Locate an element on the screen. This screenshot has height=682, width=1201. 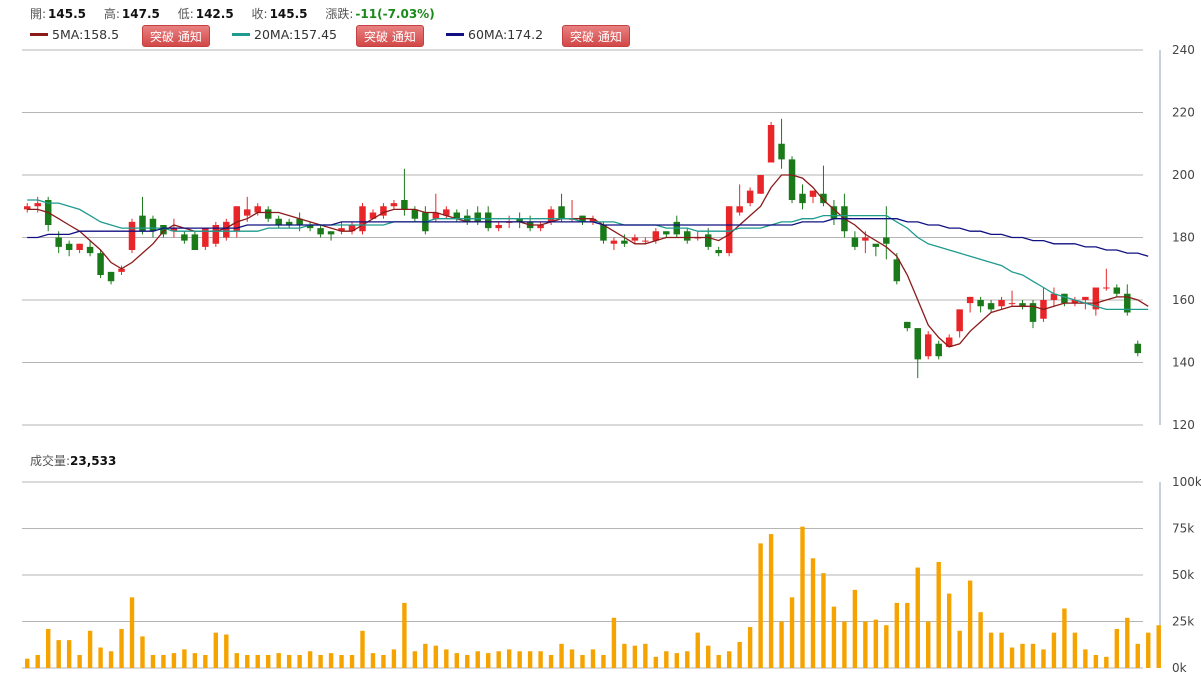
volume-tick-label: 75k is located at coordinates (1183, 529).